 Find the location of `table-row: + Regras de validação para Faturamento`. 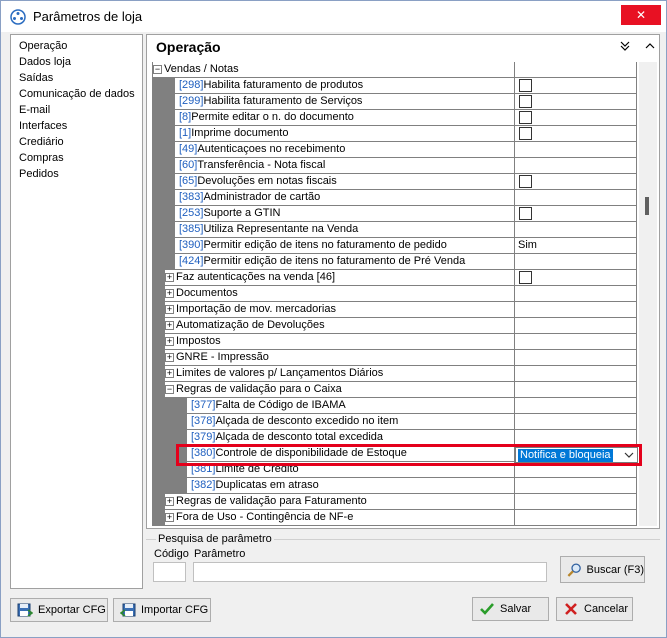

table-row: + Regras de validação para Faturamento is located at coordinates (394, 502).